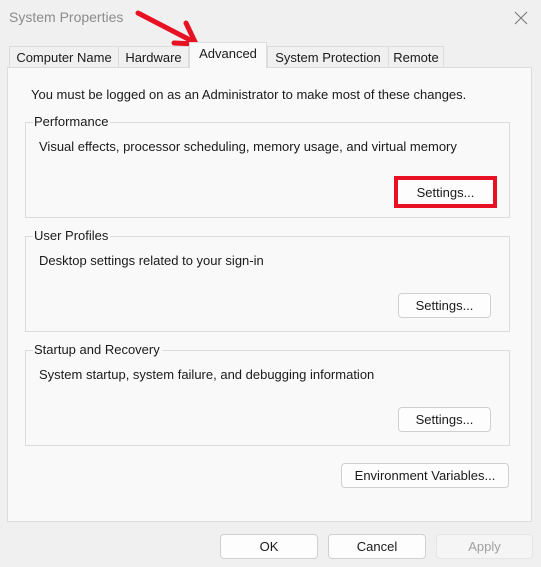 The height and width of the screenshot is (567, 541). I want to click on ok-button: OK, so click(269, 546).